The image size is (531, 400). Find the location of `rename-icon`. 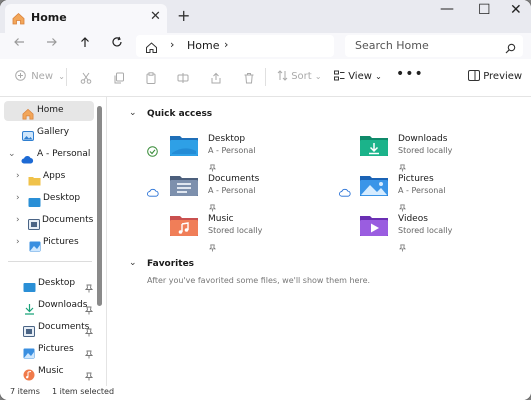

rename-icon is located at coordinates (183, 78).